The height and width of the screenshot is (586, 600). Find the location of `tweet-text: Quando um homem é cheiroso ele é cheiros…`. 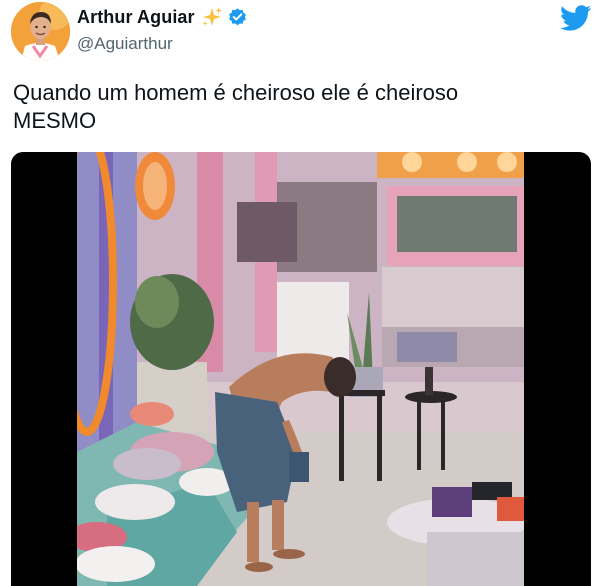

tweet-text: Quando um homem é cheiroso ele é cheiros… is located at coordinates (236, 106).